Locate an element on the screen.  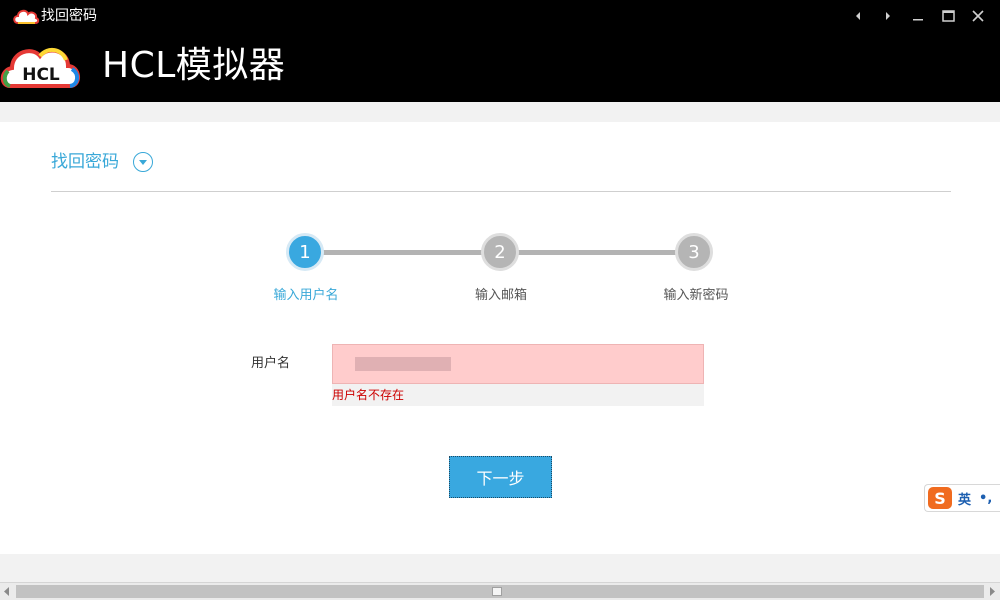
divider is located at coordinates (501, 191).